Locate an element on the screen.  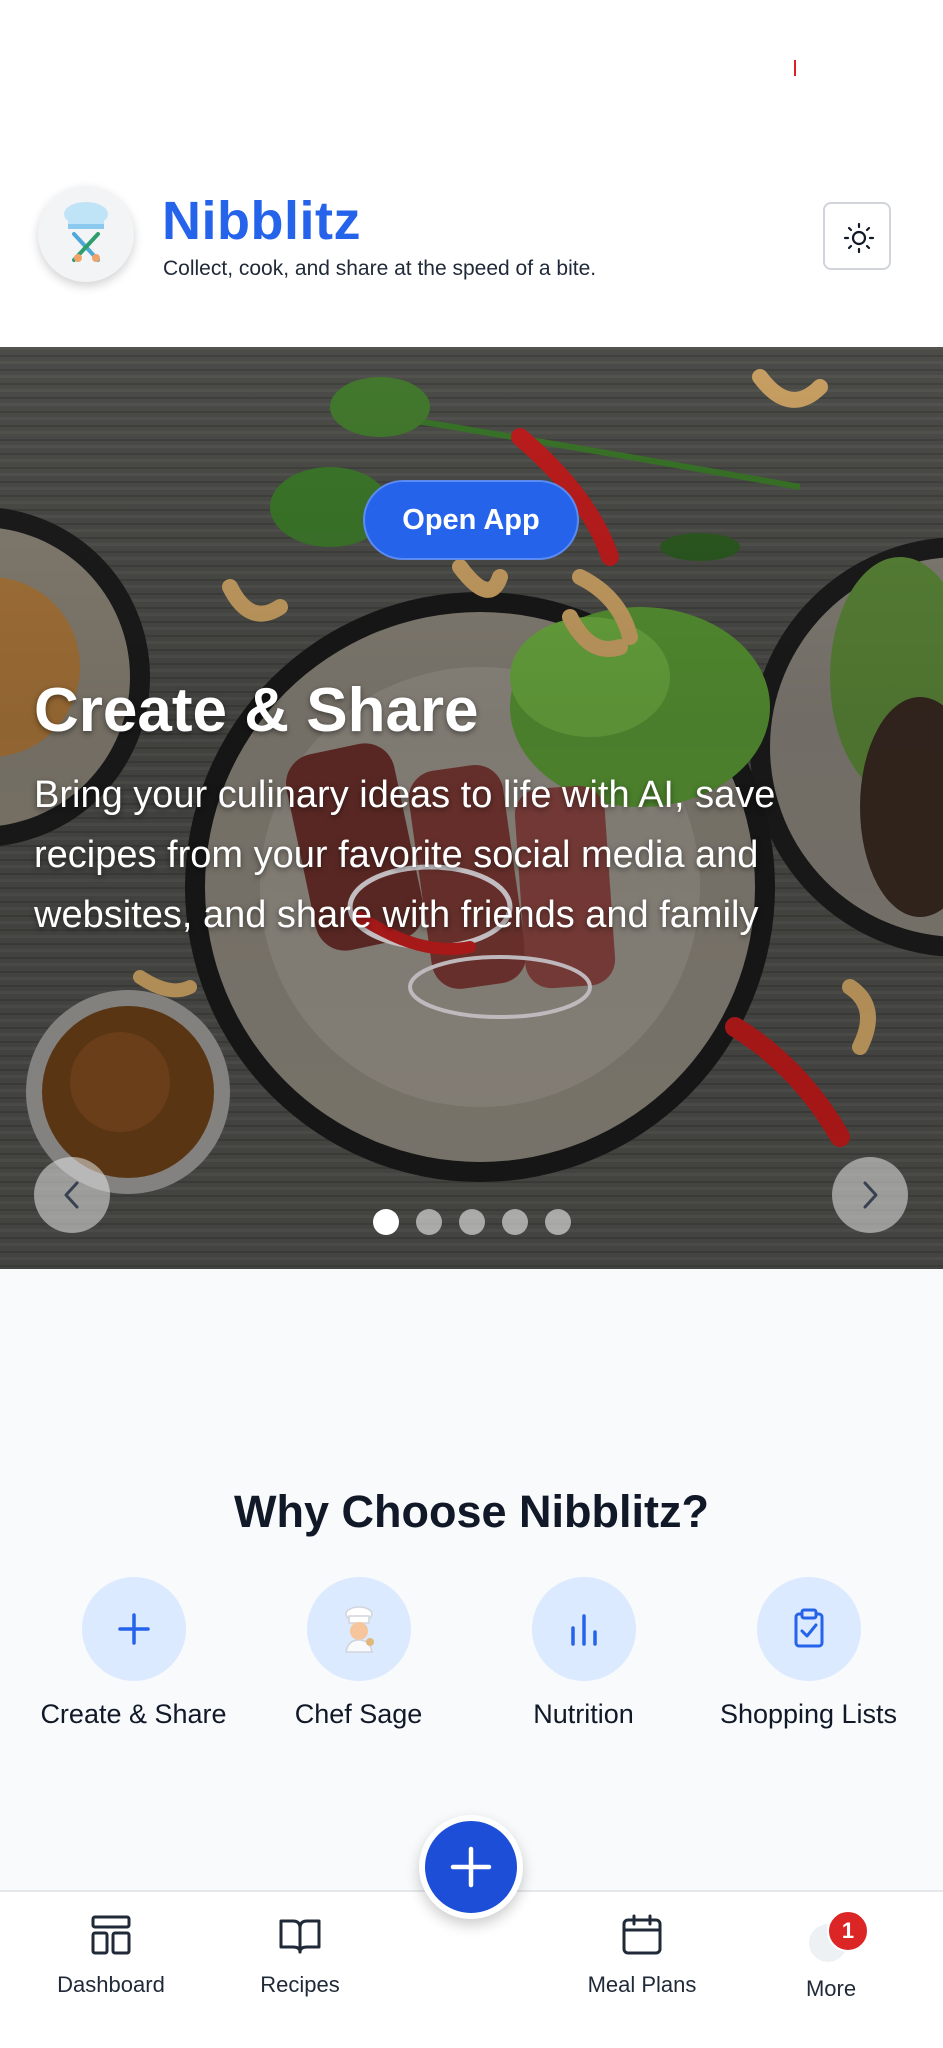
feature-shopping-lists: Shopping Lists is located at coordinates (808, 1653).